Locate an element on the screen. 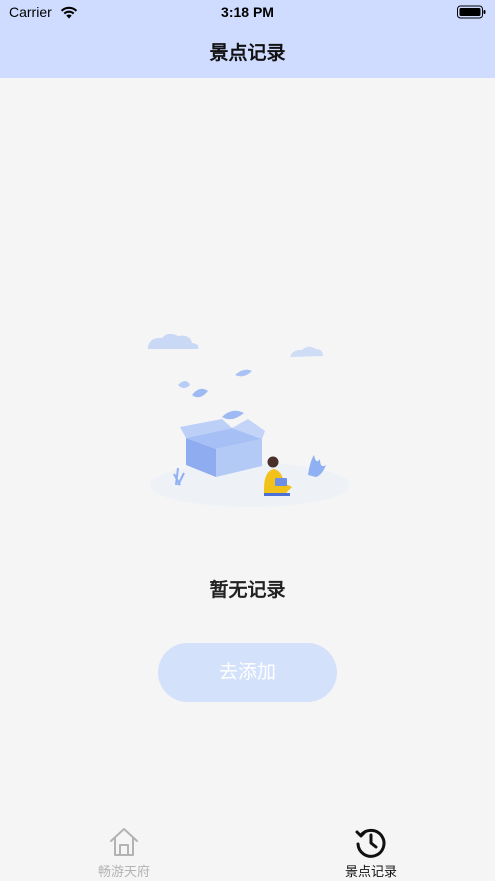  home-icon is located at coordinates (124, 842).